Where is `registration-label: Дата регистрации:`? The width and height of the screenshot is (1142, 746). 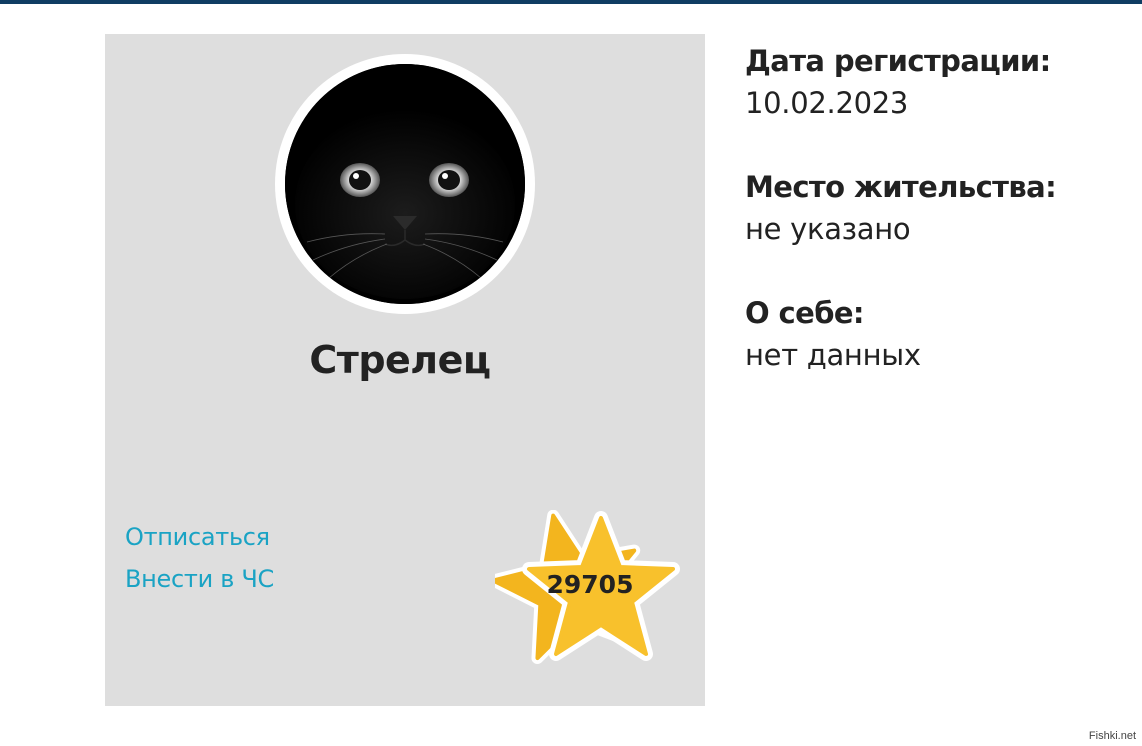 registration-label: Дата регистрации: is located at coordinates (898, 61).